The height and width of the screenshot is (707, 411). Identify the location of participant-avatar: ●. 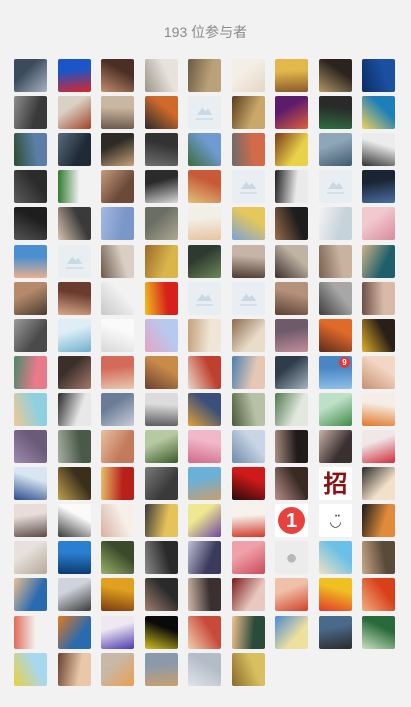
(291, 557).